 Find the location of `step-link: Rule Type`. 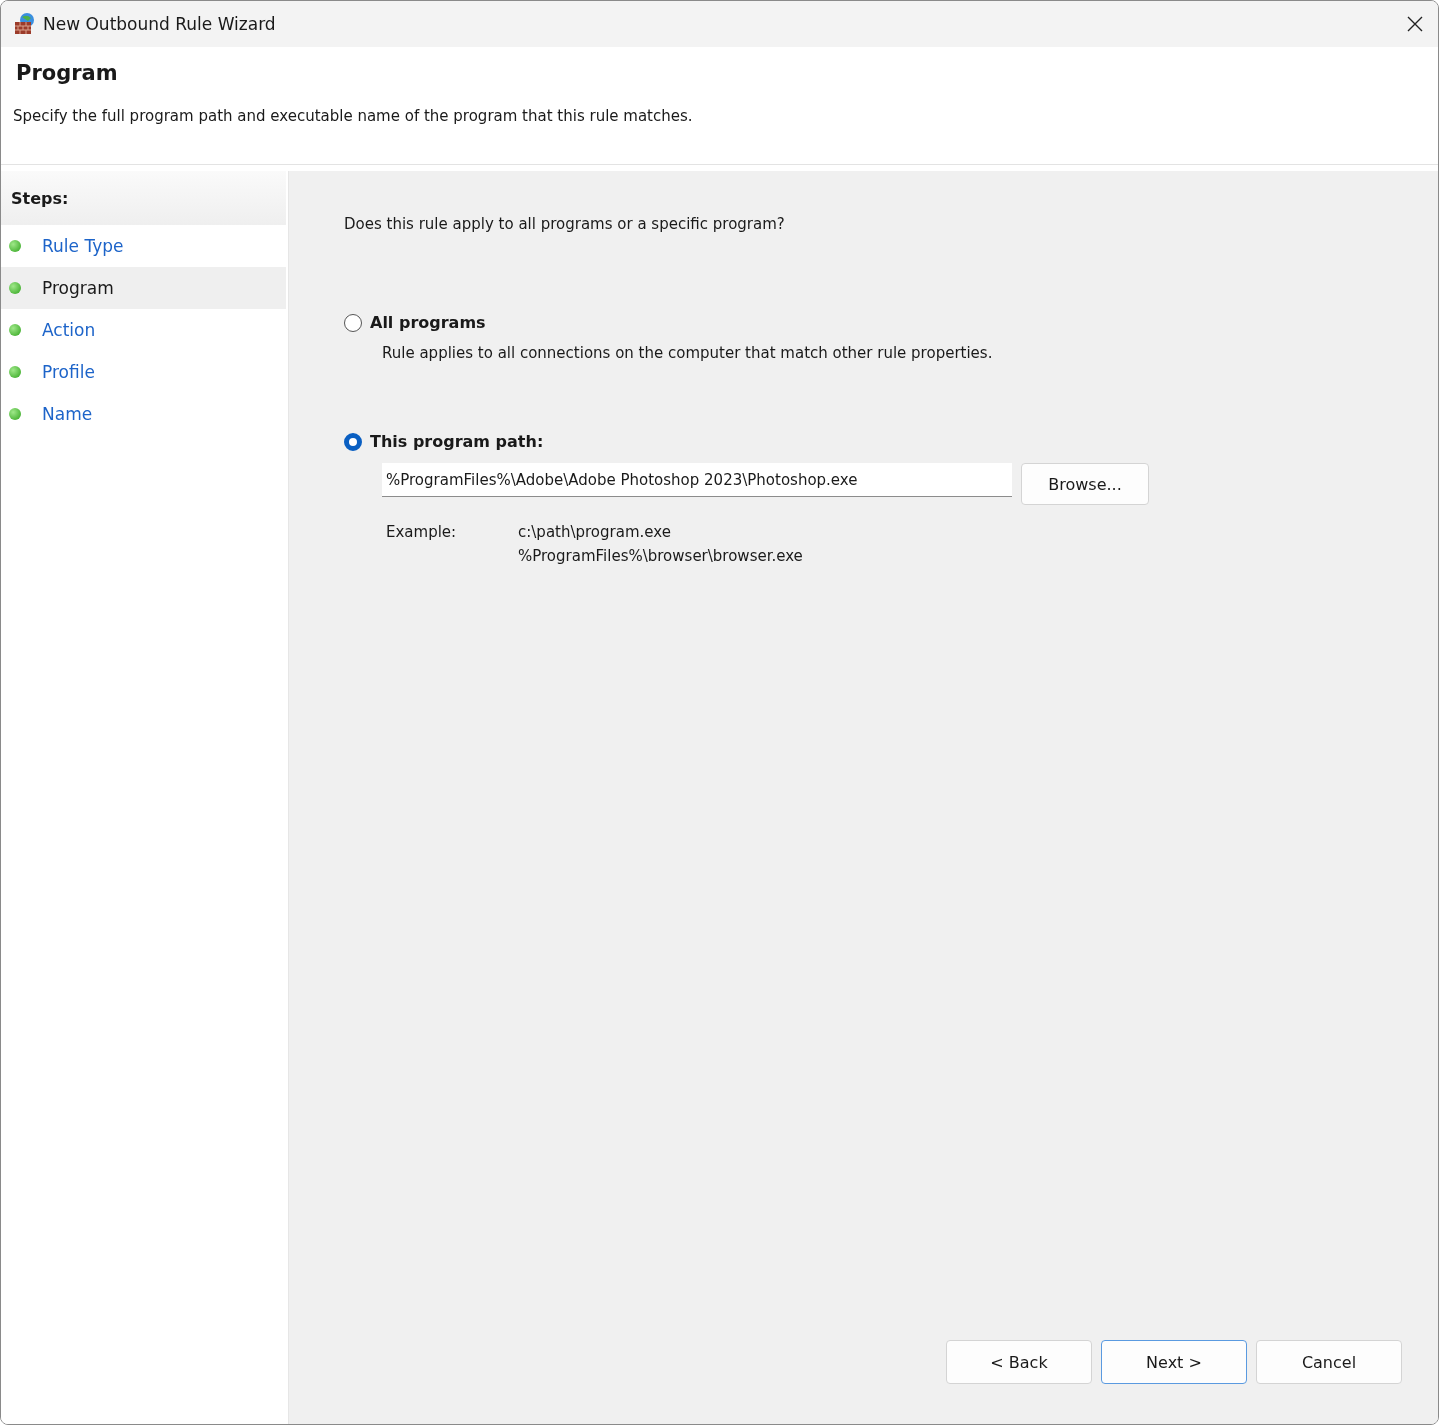

step-link: Rule Type is located at coordinates (83, 246).